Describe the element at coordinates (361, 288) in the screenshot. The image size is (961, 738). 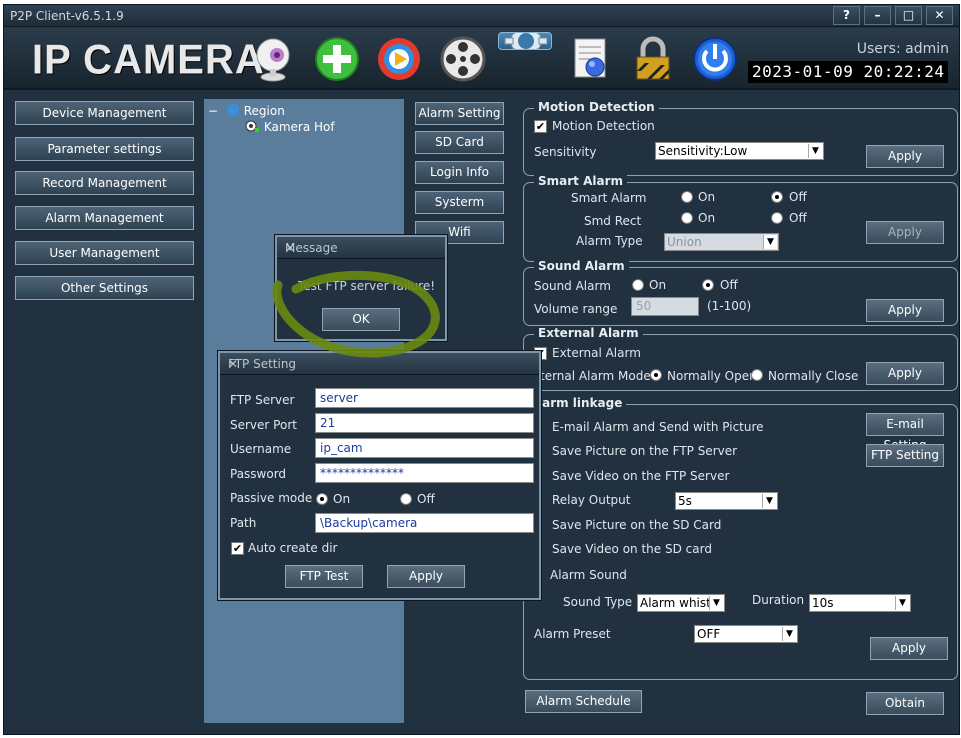
I see `message-dialog: Message ✕ Test FTP server failure! OK` at that location.